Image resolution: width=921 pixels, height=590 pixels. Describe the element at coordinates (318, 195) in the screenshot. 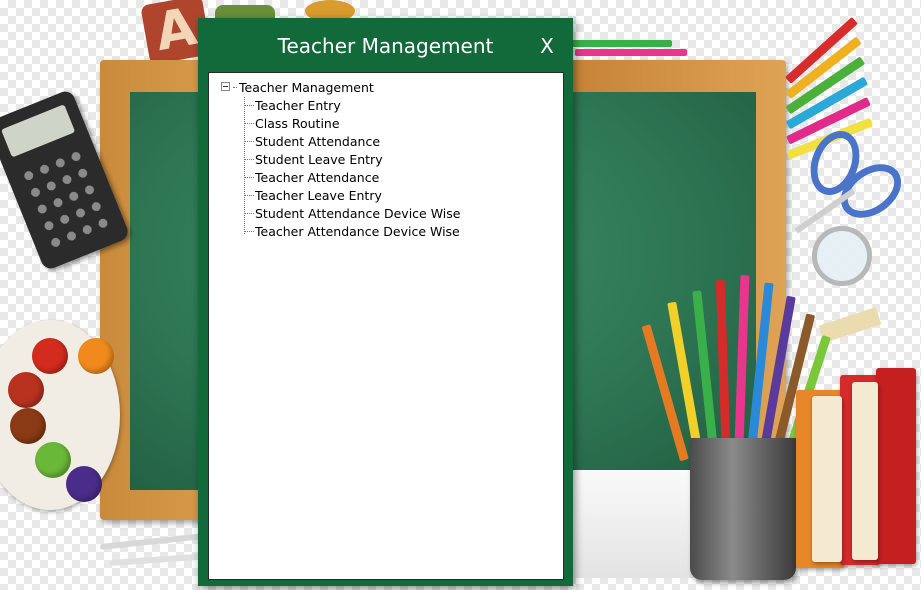

I see `tree-item-label: Teacher Leave Entry` at that location.